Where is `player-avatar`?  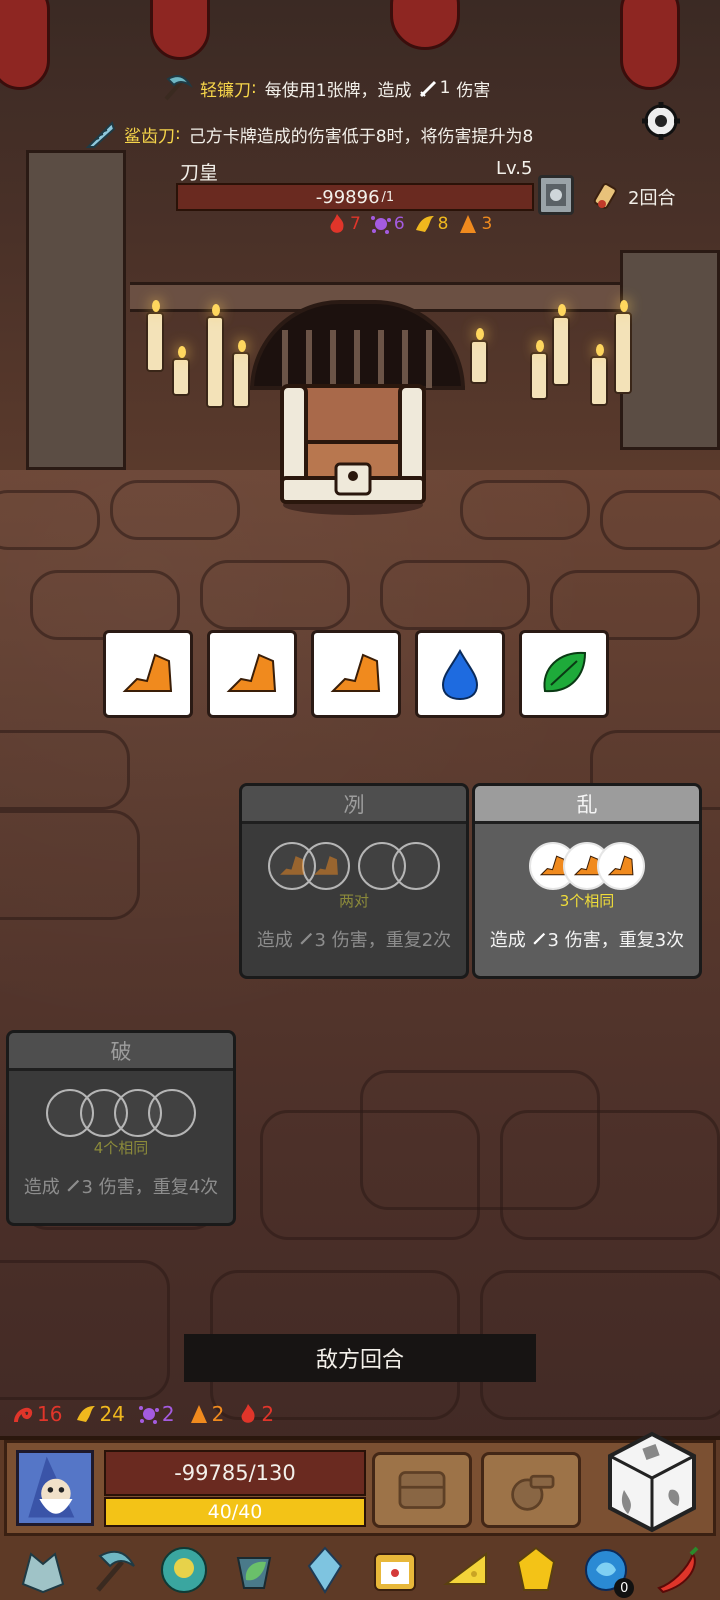 player-avatar is located at coordinates (55, 1488).